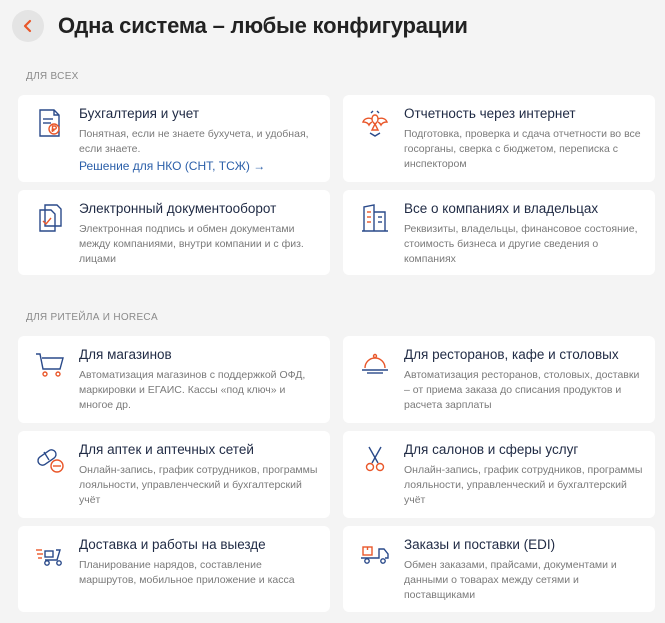  Describe the element at coordinates (501, 208) in the screenshot. I see `card-title: Все о компаниях и владельцах` at that location.